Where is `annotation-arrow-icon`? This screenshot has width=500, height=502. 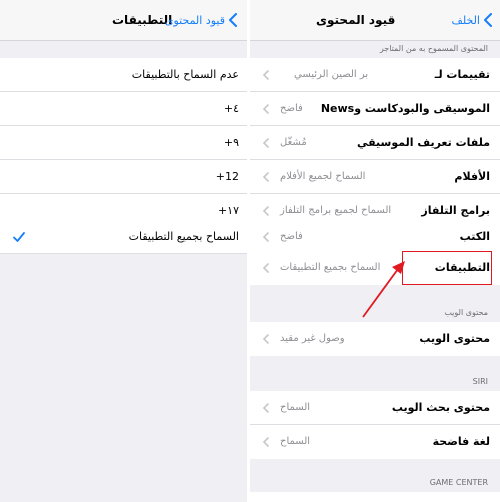
annotation-arrow-icon is located at coordinates (383, 289).